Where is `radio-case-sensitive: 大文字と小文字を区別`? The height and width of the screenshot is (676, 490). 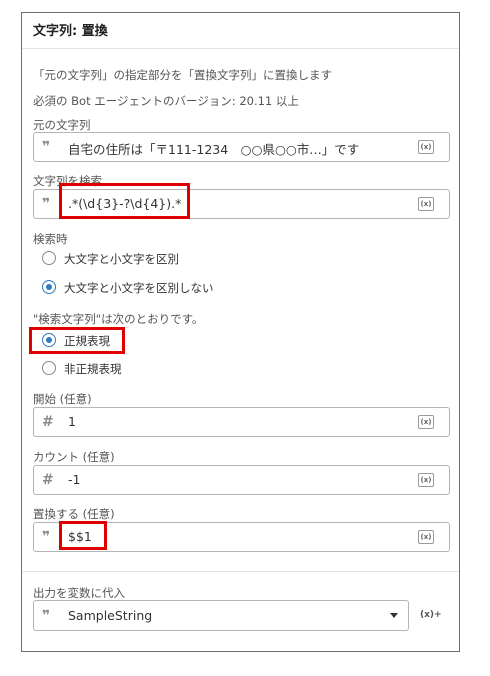 radio-case-sensitive: 大文字と小文字を区別 is located at coordinates (124, 259).